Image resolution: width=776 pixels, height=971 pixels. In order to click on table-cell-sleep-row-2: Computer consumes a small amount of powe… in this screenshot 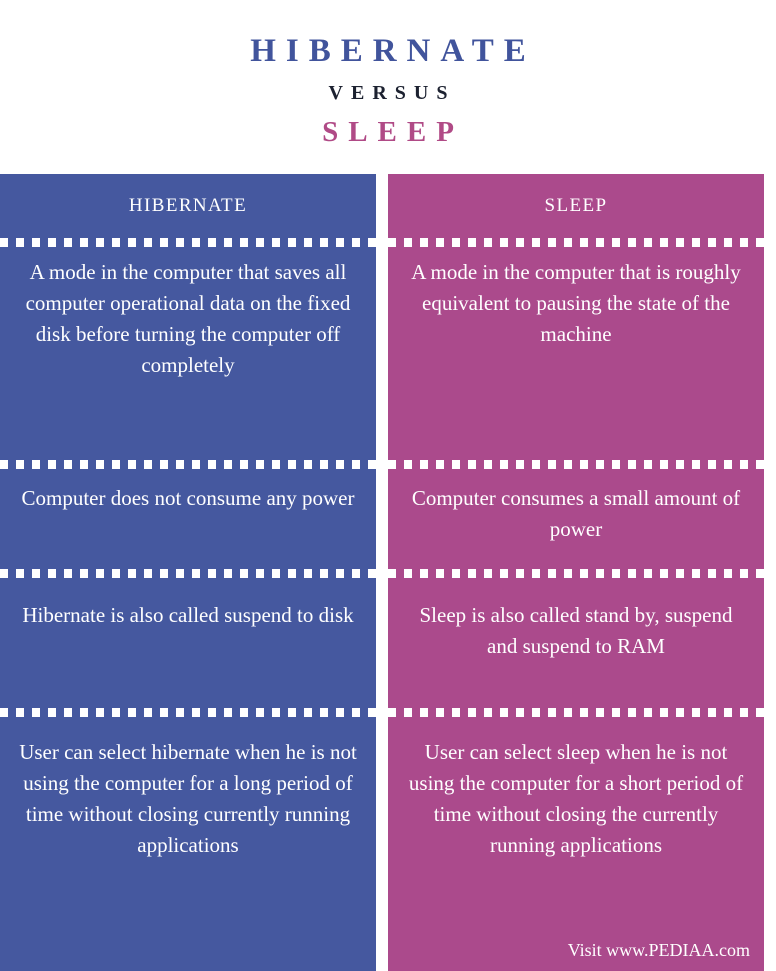, I will do `click(576, 519)`.